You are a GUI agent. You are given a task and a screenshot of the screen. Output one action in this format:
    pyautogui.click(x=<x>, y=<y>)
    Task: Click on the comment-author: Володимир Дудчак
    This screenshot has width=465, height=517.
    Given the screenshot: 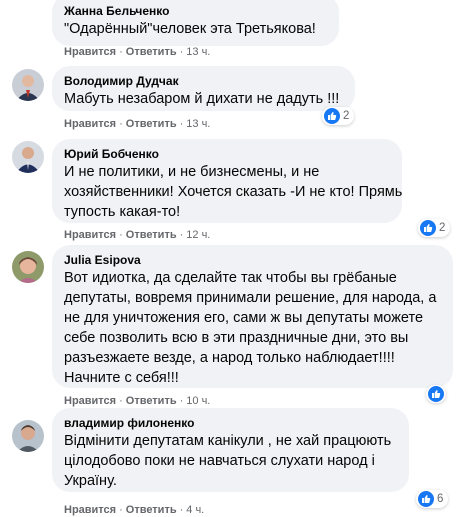 What is the action you would take?
    pyautogui.click(x=203, y=81)
    